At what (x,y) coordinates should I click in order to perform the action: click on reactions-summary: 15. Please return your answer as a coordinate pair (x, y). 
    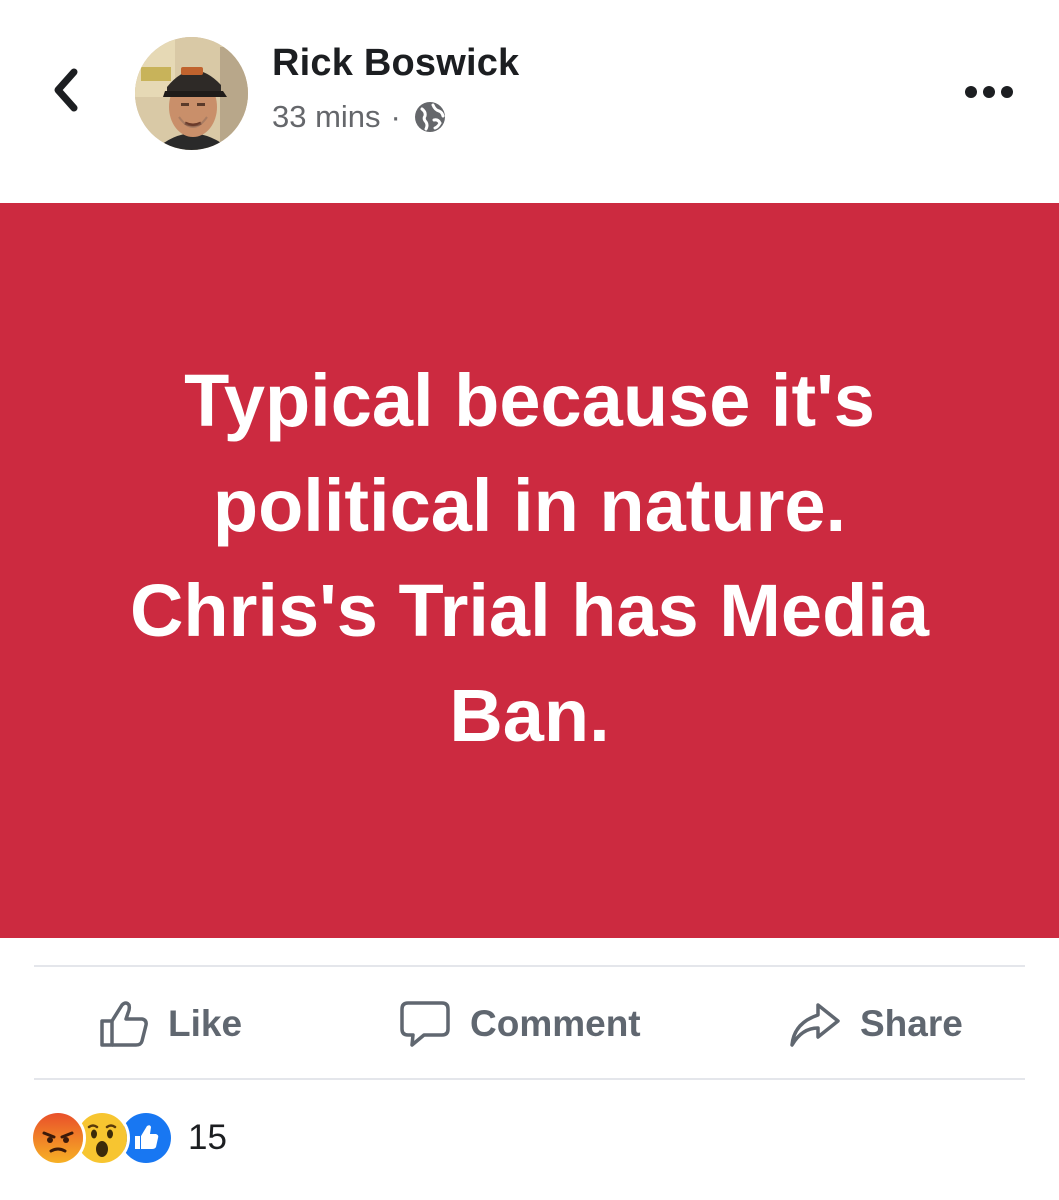
    Looking at the image, I should click on (128, 1138).